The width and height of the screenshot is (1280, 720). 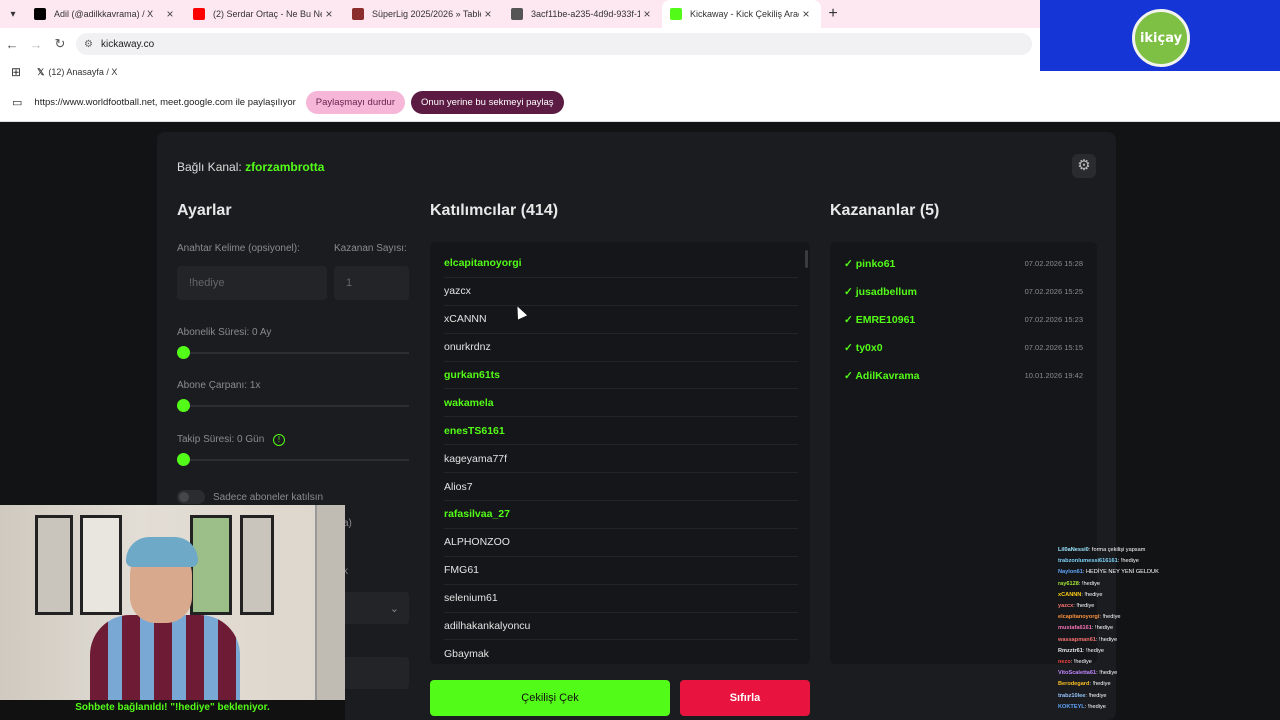 What do you see at coordinates (833, 14) in the screenshot?
I see `new-tab-button: +` at bounding box center [833, 14].